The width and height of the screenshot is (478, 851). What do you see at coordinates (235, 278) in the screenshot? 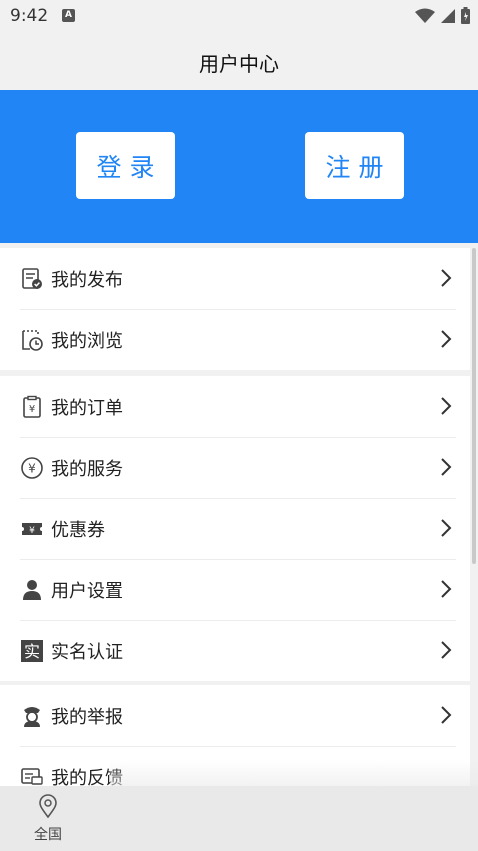
I see `menu-item-my-publish: 我的发布` at bounding box center [235, 278].